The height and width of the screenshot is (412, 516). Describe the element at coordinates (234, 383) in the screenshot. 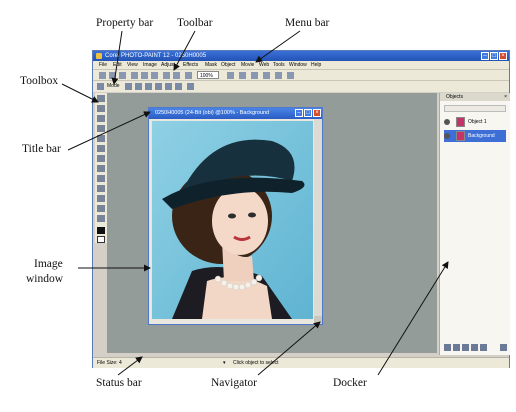

I see `callout-navigator: Navigator` at that location.